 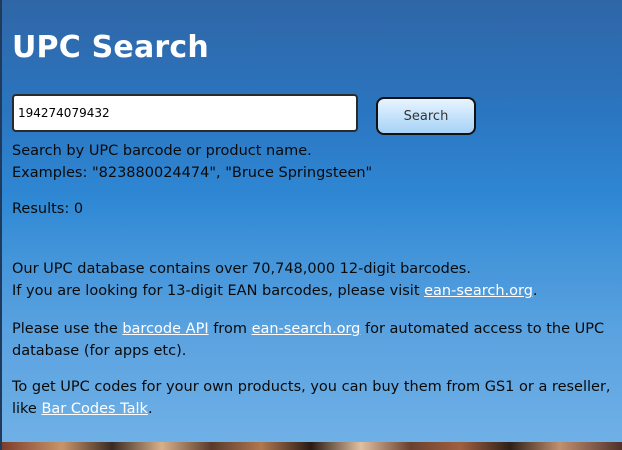 I want to click on gs1-suffix-text: ., so click(x=150, y=409).